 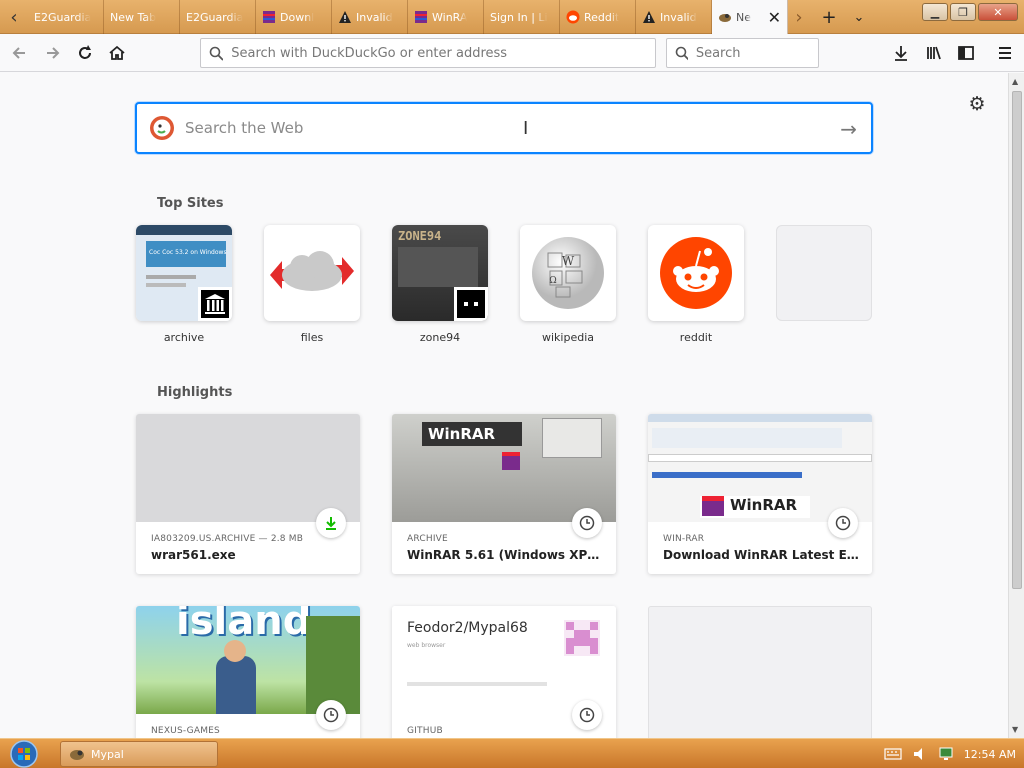 I want to click on tab-label: Downl, so click(x=297, y=17).